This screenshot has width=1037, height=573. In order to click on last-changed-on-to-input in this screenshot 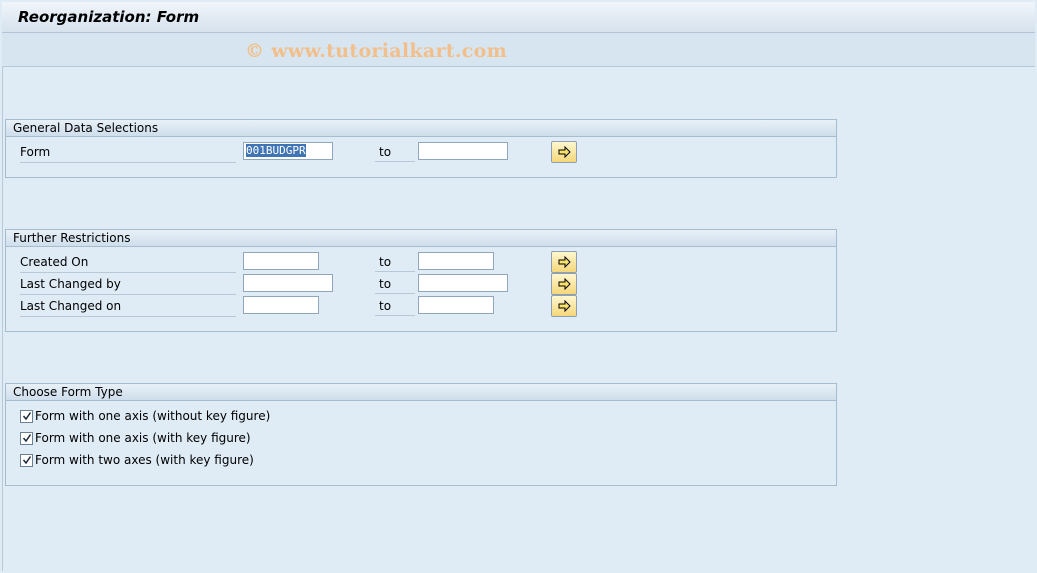, I will do `click(456, 305)`.